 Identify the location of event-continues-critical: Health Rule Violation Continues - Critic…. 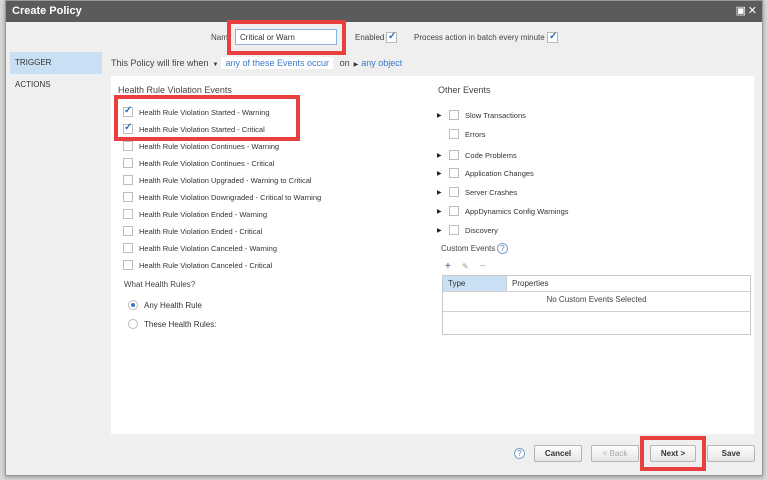
(198, 163).